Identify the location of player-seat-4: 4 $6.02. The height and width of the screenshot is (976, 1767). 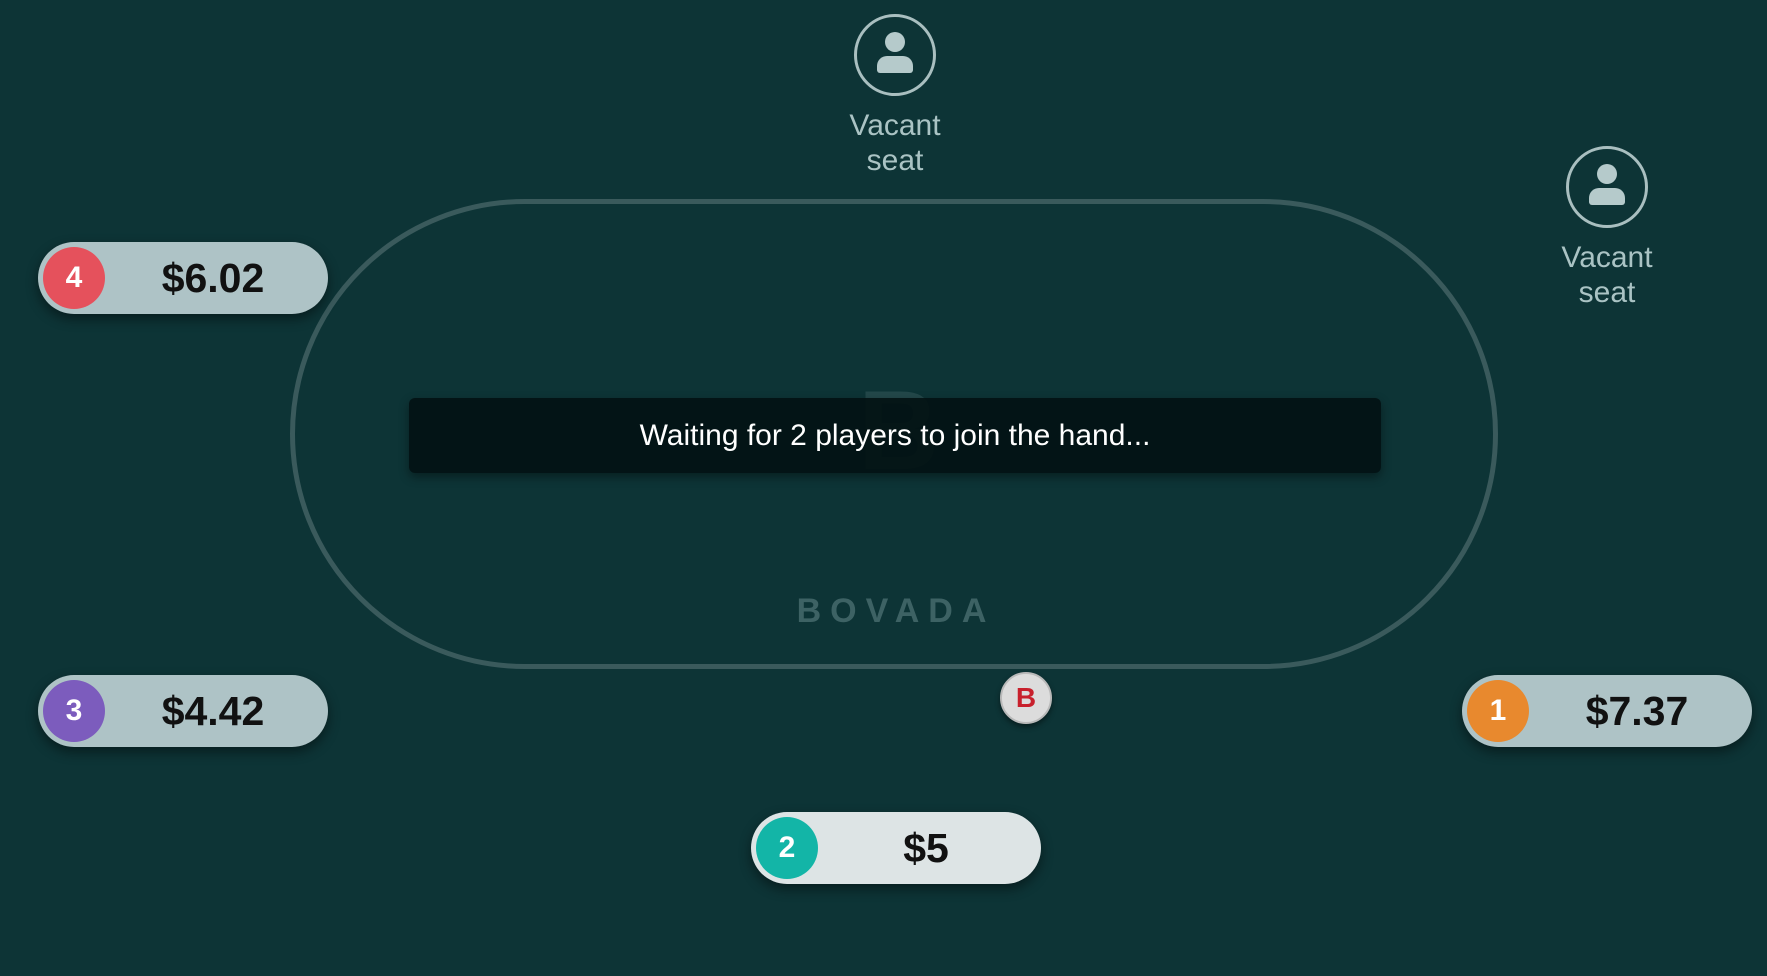
(183, 278).